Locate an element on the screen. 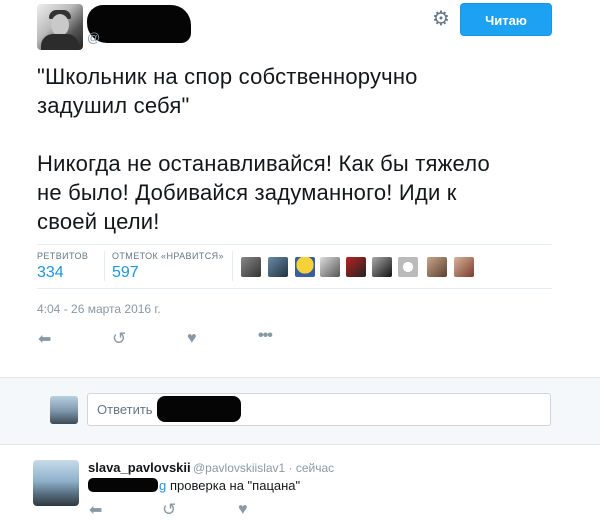 The image size is (600, 521). retweets-count: 334 is located at coordinates (50, 272).